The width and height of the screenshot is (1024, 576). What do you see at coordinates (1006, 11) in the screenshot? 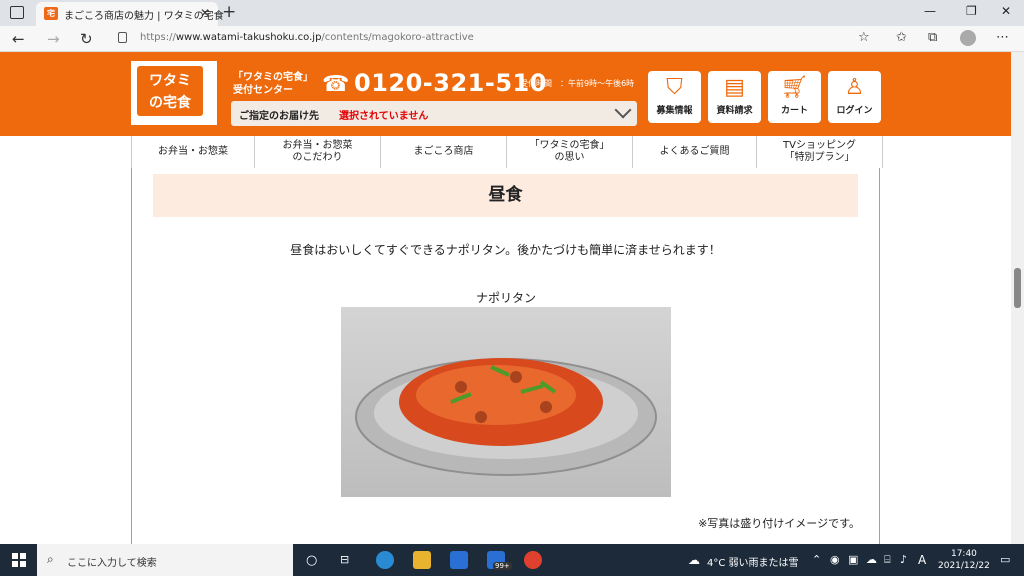
I see `close-window-icon: ✕` at bounding box center [1006, 11].